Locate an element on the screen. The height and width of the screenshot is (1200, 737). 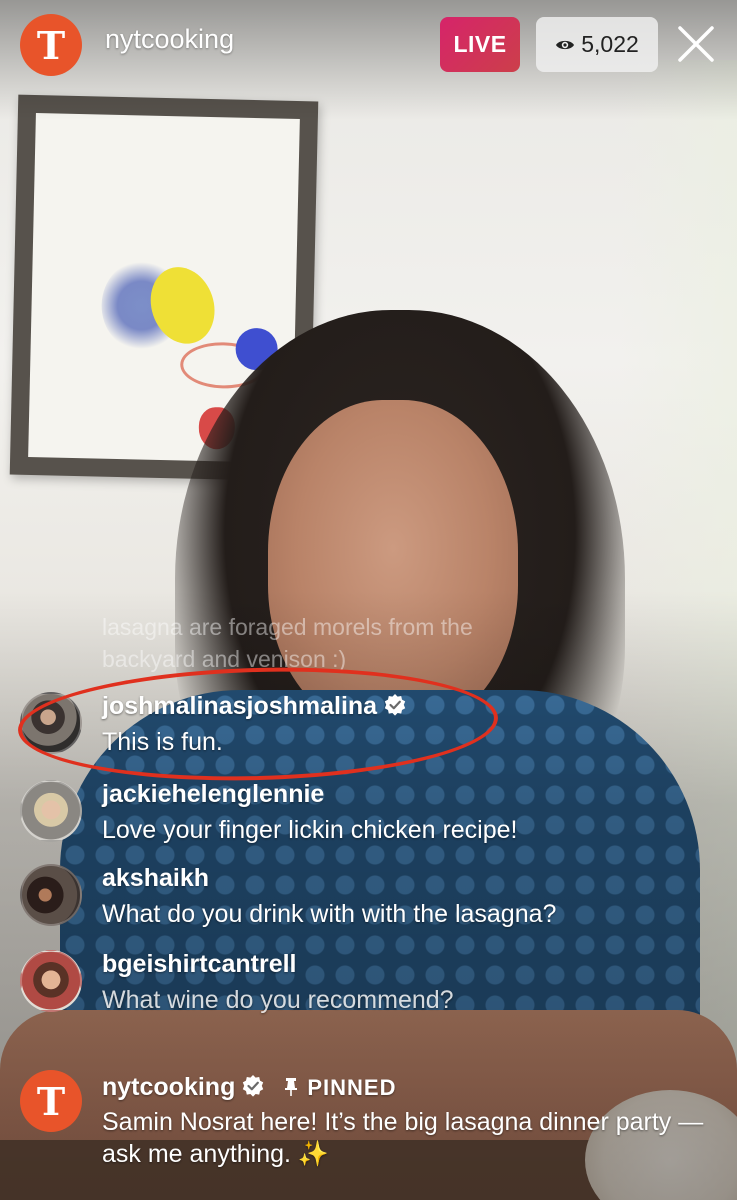
comment-username: bgeishirtcantrell is located at coordinates (199, 964).